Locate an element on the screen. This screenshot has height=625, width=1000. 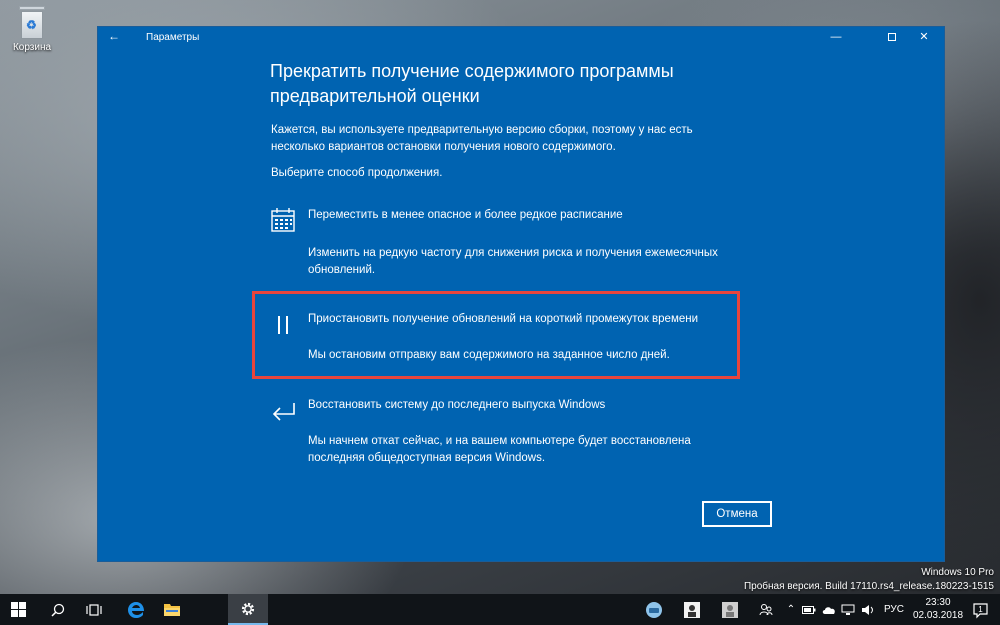
app-person-icon is located at coordinates (692, 609).